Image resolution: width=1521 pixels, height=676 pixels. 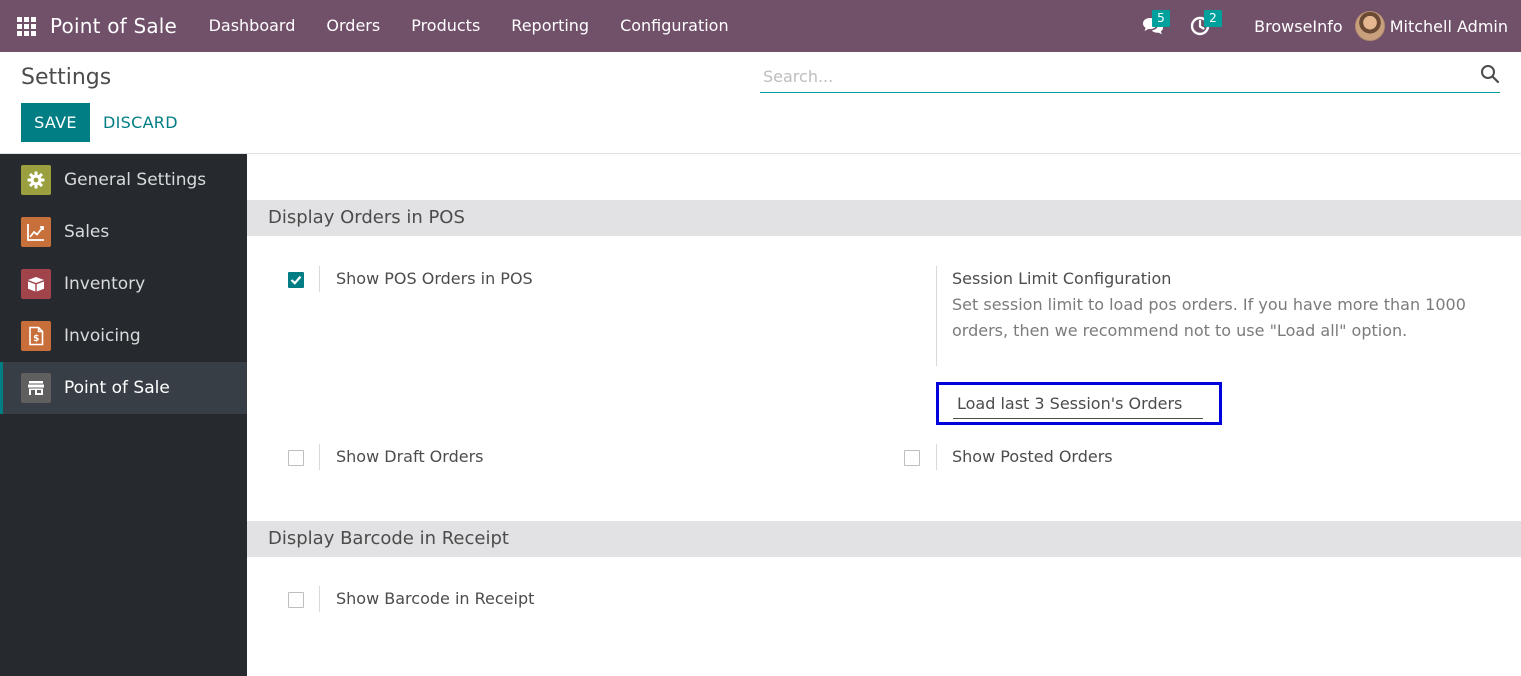 I want to click on sidebar-item-label: General Settings, so click(x=135, y=180).